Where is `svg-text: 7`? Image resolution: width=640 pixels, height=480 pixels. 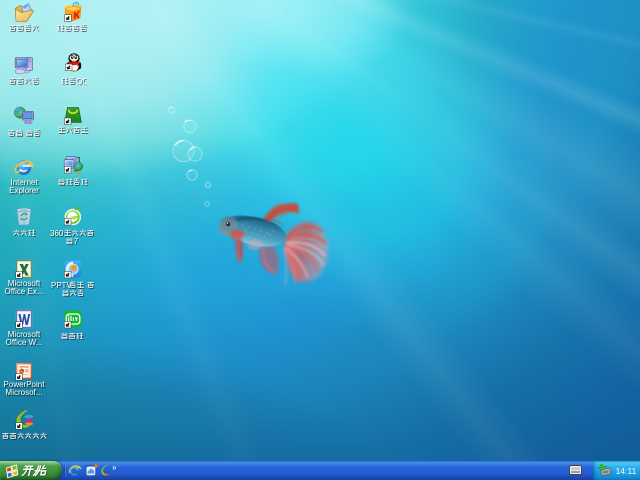 svg-text: 7 is located at coordinates (75, 241).